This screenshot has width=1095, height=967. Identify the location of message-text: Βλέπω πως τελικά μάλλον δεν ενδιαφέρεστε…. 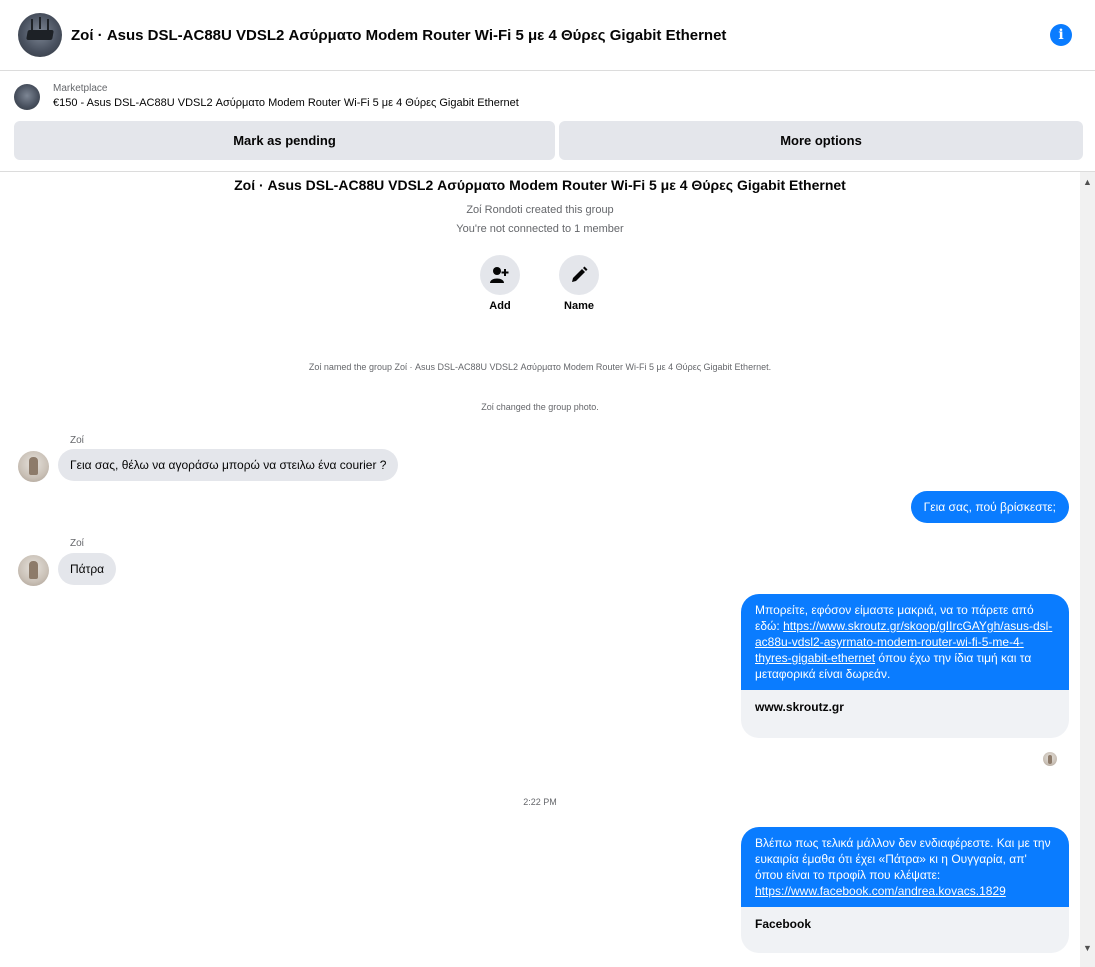
(905, 867).